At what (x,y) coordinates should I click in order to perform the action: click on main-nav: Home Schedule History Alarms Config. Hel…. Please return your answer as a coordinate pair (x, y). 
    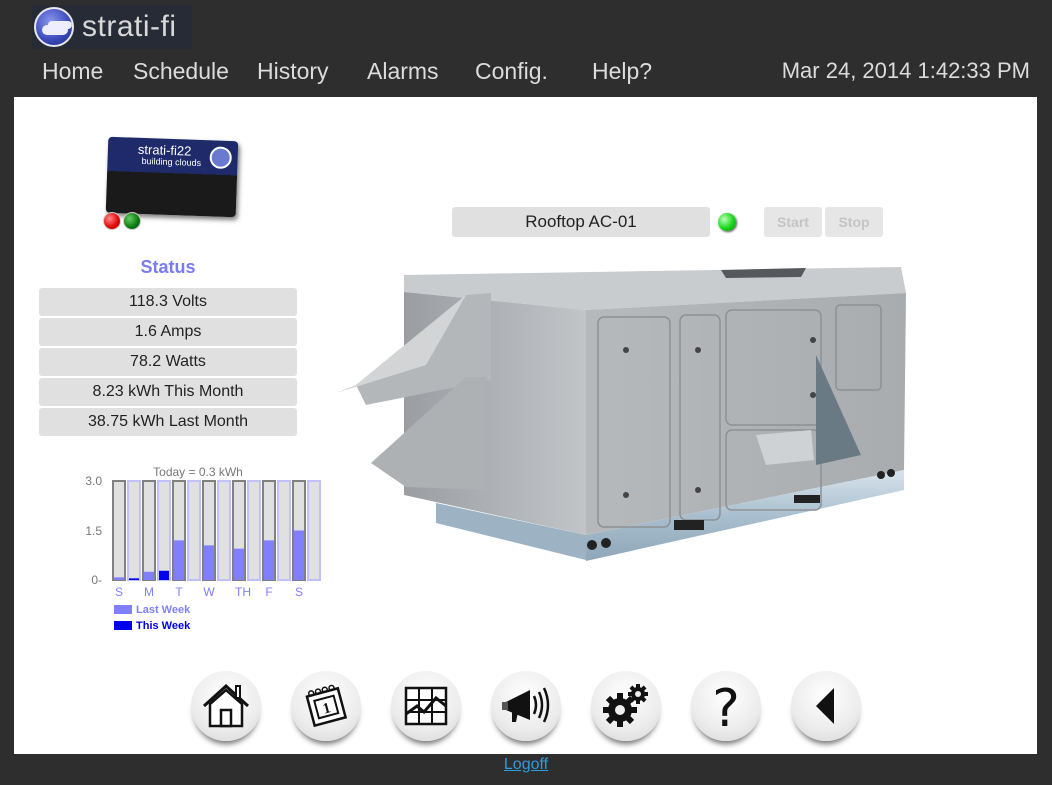
    Looking at the image, I should click on (526, 75).